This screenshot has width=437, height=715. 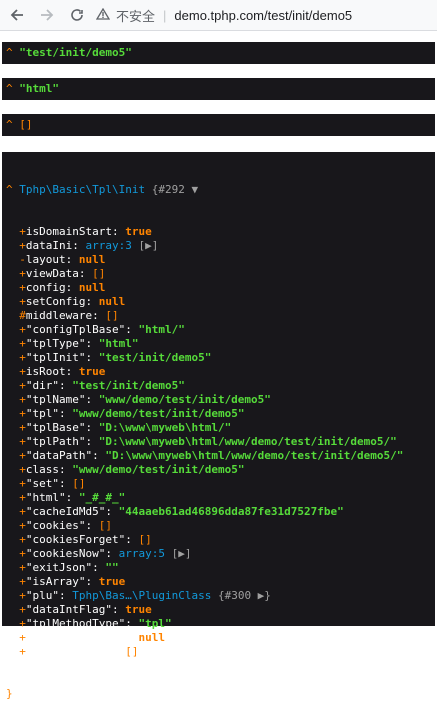 I want to click on property-name: "tplMethodType", so click(x=75, y=623).